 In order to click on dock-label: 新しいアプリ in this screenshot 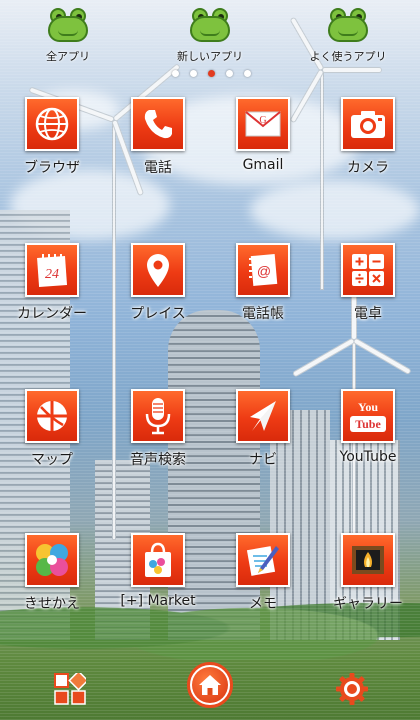, I will do `click(210, 56)`.